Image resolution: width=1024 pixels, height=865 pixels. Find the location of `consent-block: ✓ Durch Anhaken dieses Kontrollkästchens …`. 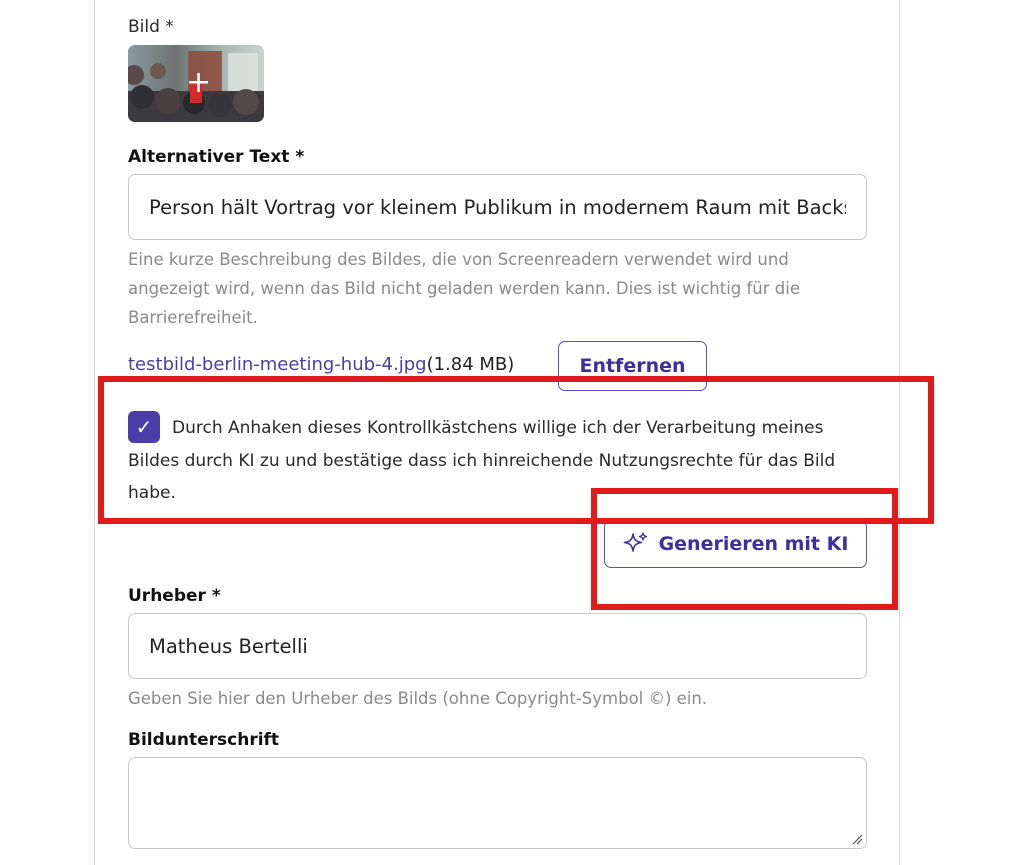

consent-block: ✓ Durch Anhaken dieses Kontrollkästchens … is located at coordinates (493, 460).